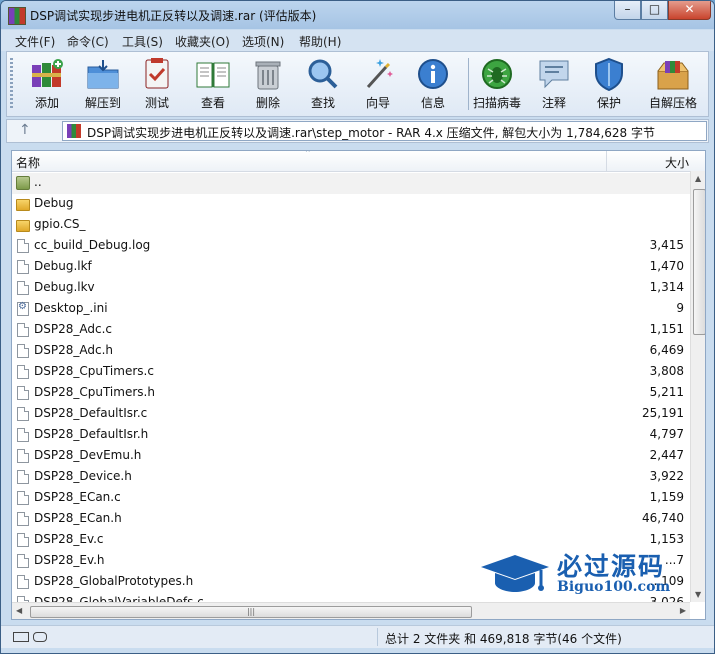 Image resolution: width=715 pixels, height=654 pixels. Describe the element at coordinates (357, 636) in the screenshot. I see `status-bar: 总计 2 文件夹 和 469,818 字节(46 个文件)` at that location.